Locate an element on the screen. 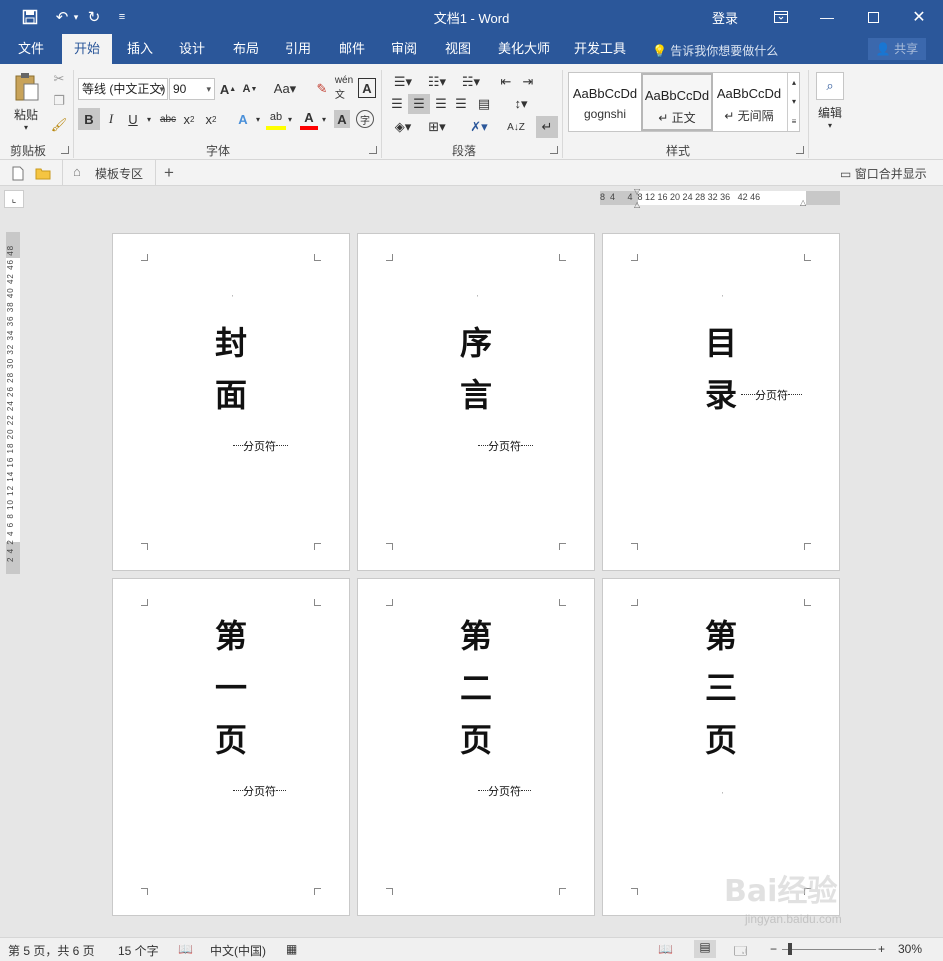 The height and width of the screenshot is (961, 943). add-tab-icon: + is located at coordinates (169, 173).